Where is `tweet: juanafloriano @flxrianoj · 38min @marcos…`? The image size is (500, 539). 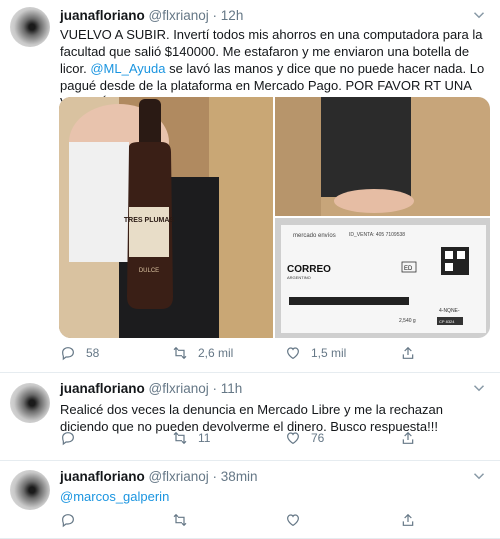 tweet: juanafloriano @flxrianoj · 38min @marcos… is located at coordinates (250, 500).